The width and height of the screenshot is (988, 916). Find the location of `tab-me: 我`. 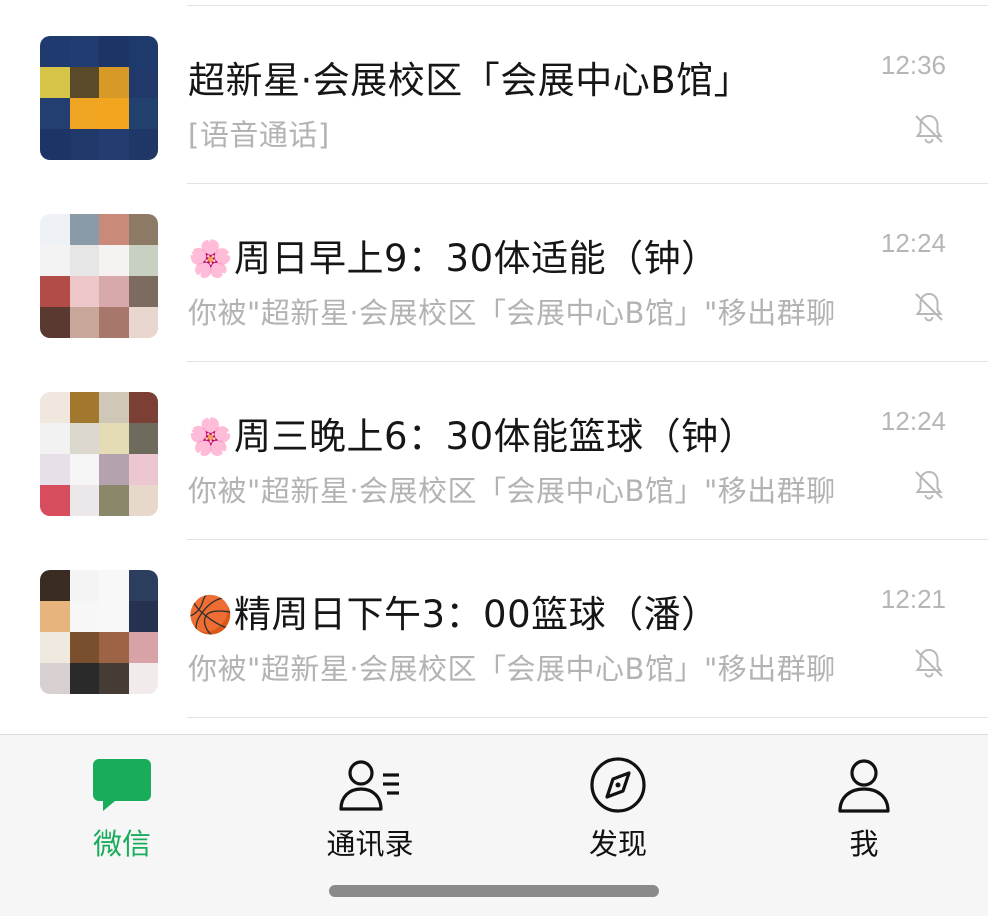

tab-me: 我 is located at coordinates (864, 805).